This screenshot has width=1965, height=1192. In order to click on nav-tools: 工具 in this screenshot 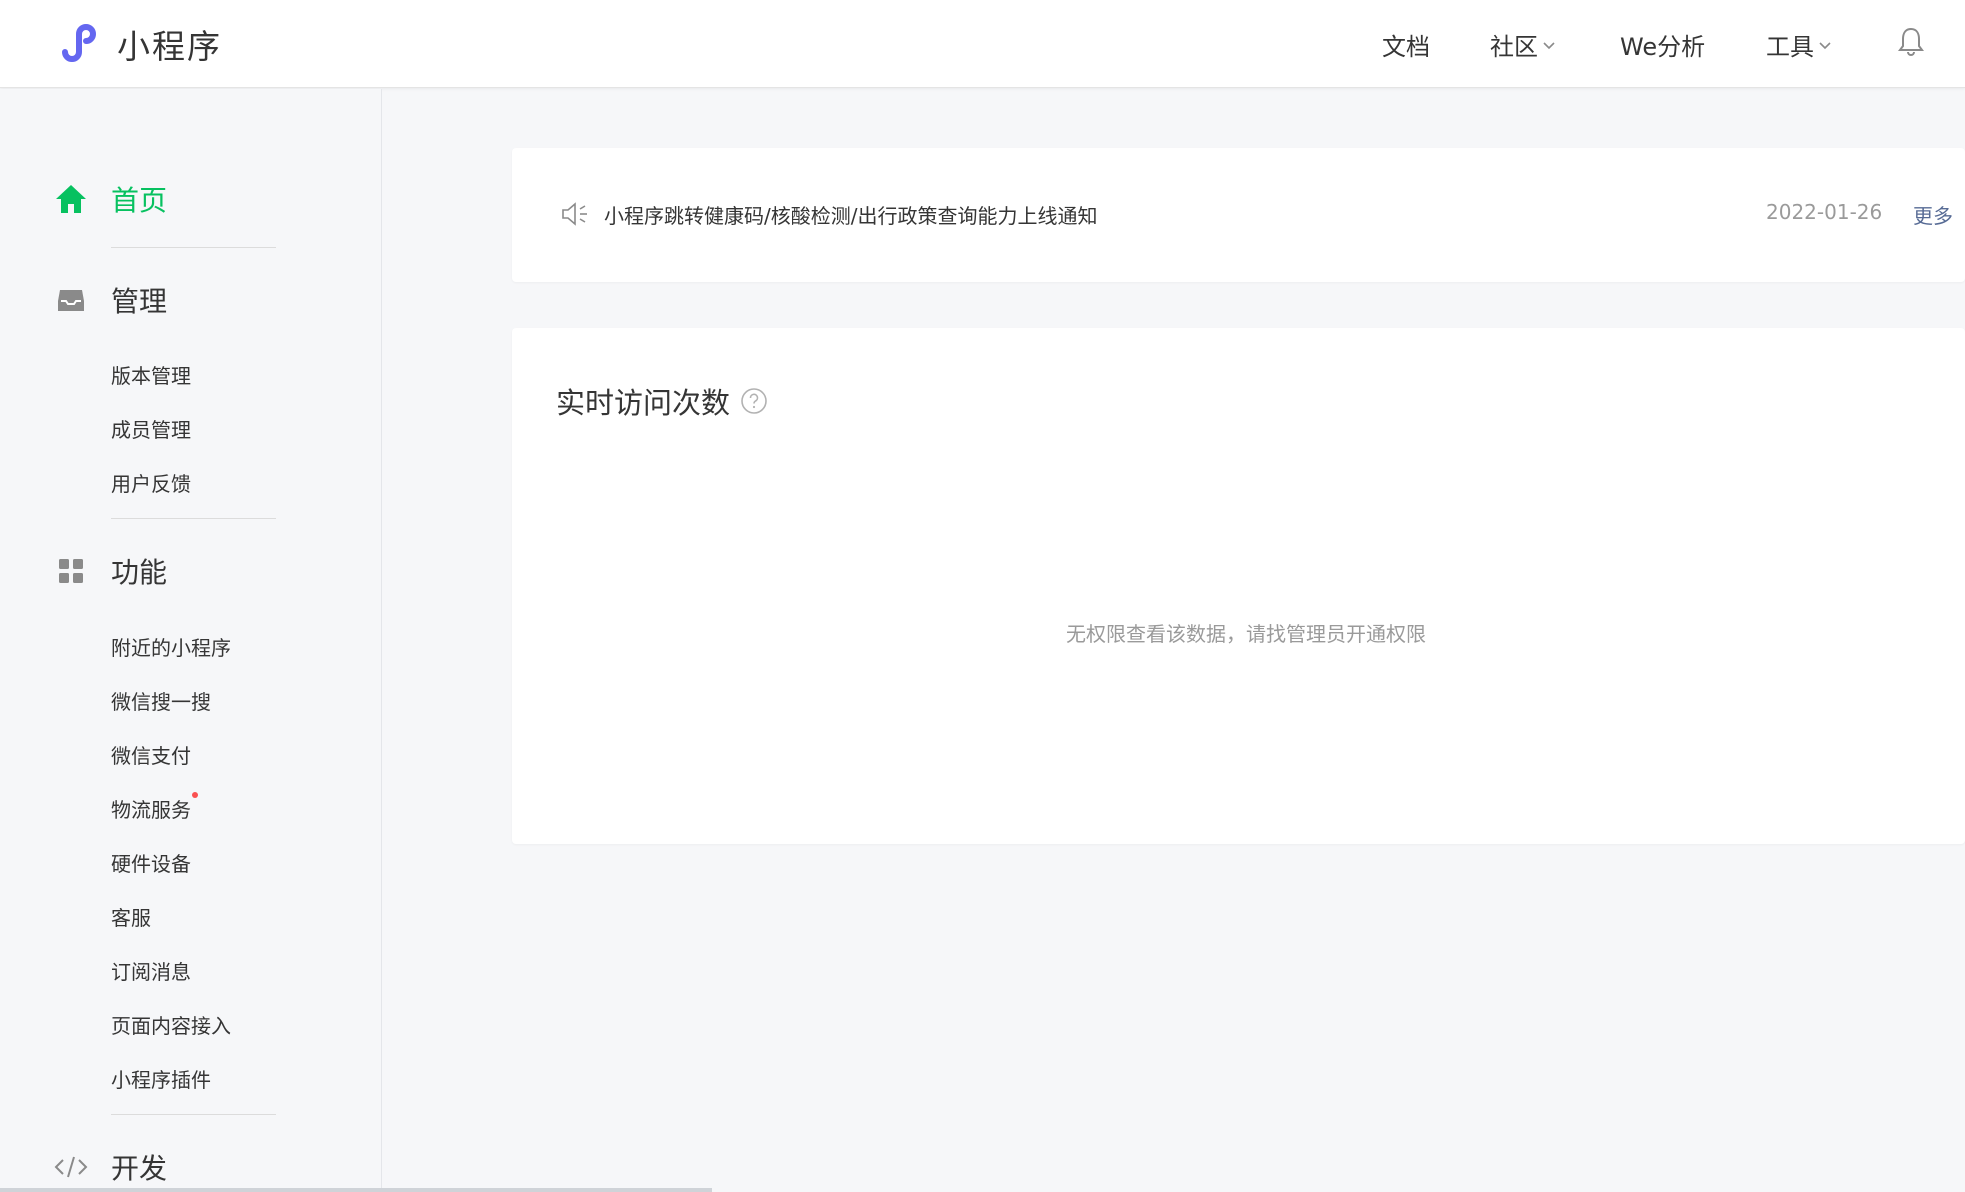, I will do `click(1799, 44)`.